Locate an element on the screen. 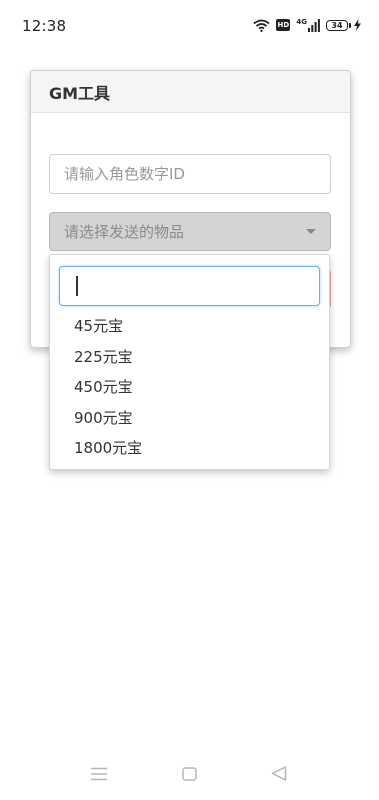 This screenshot has width=379, height=800. item-select: 请选择发送的物品 is located at coordinates (190, 231).